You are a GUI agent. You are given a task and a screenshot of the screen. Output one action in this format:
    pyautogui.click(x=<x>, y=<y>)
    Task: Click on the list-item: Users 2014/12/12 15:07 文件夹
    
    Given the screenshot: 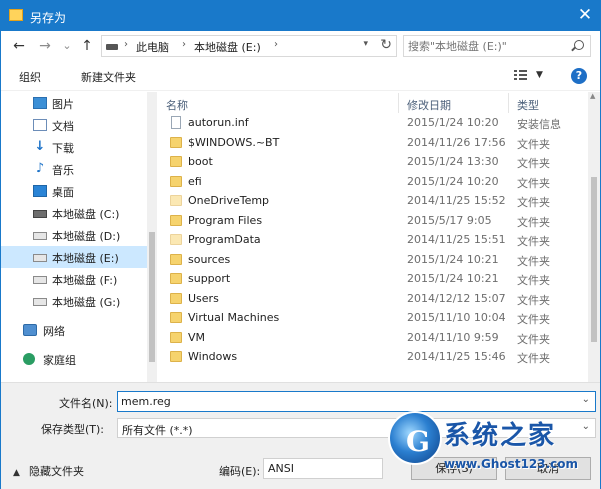 What is the action you would take?
    pyautogui.click(x=373, y=299)
    